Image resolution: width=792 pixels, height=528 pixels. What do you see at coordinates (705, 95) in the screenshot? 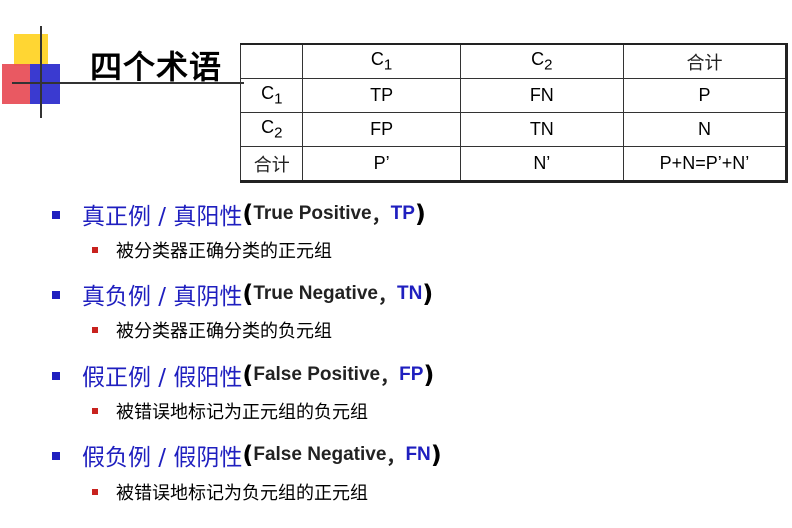
I see `table-cell: P` at bounding box center [705, 95].